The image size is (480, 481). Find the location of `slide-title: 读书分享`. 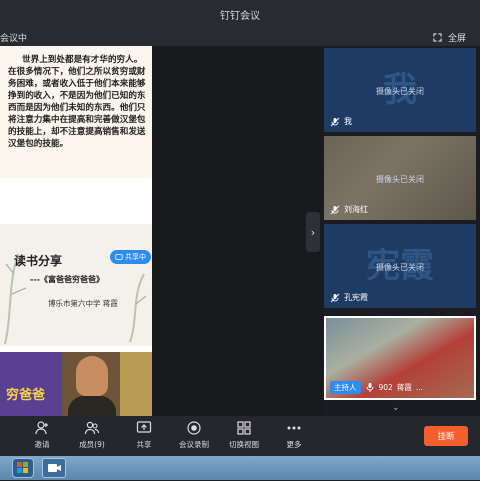

slide-title: 读书分享 is located at coordinates (38, 261).